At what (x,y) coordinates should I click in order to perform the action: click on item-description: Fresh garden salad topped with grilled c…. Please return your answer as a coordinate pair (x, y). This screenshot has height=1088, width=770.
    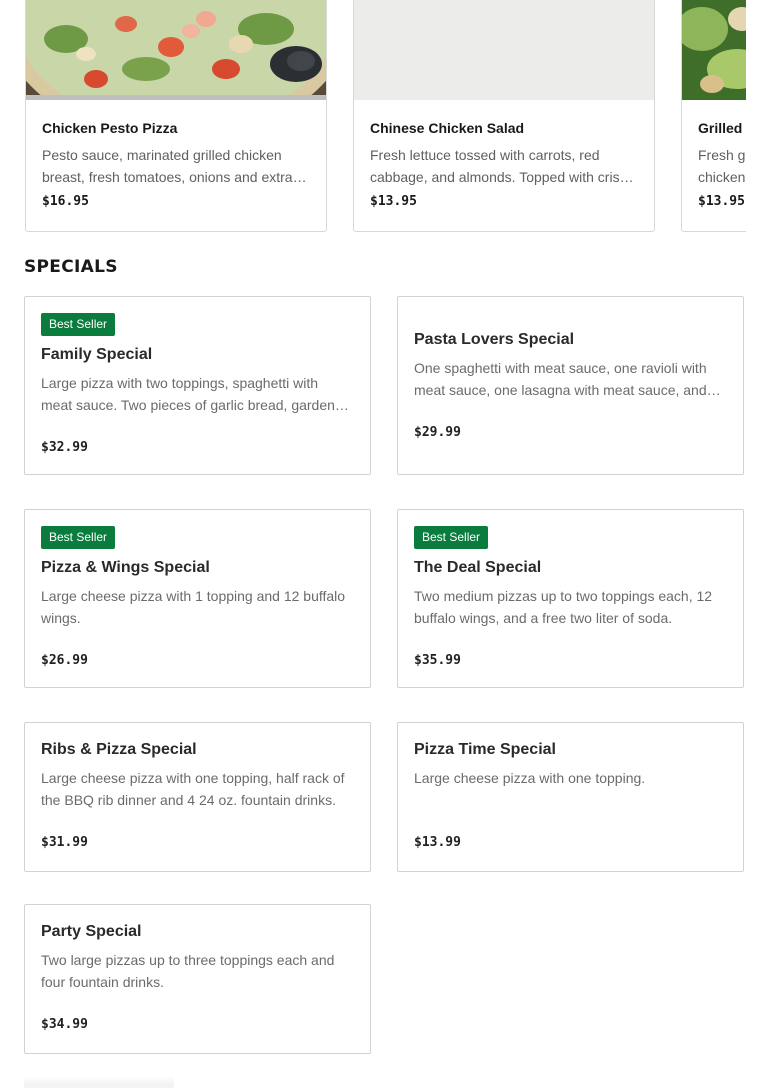
    Looking at the image, I should click on (722, 166).